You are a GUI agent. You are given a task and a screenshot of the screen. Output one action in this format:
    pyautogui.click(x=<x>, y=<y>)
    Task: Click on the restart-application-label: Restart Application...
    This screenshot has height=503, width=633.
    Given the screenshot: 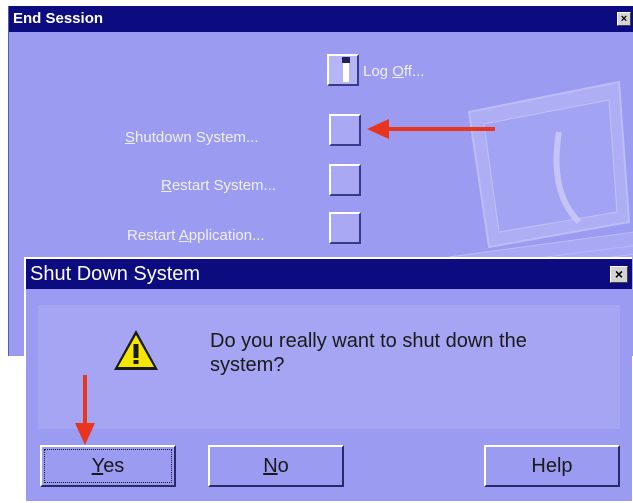 What is the action you would take?
    pyautogui.click(x=196, y=235)
    